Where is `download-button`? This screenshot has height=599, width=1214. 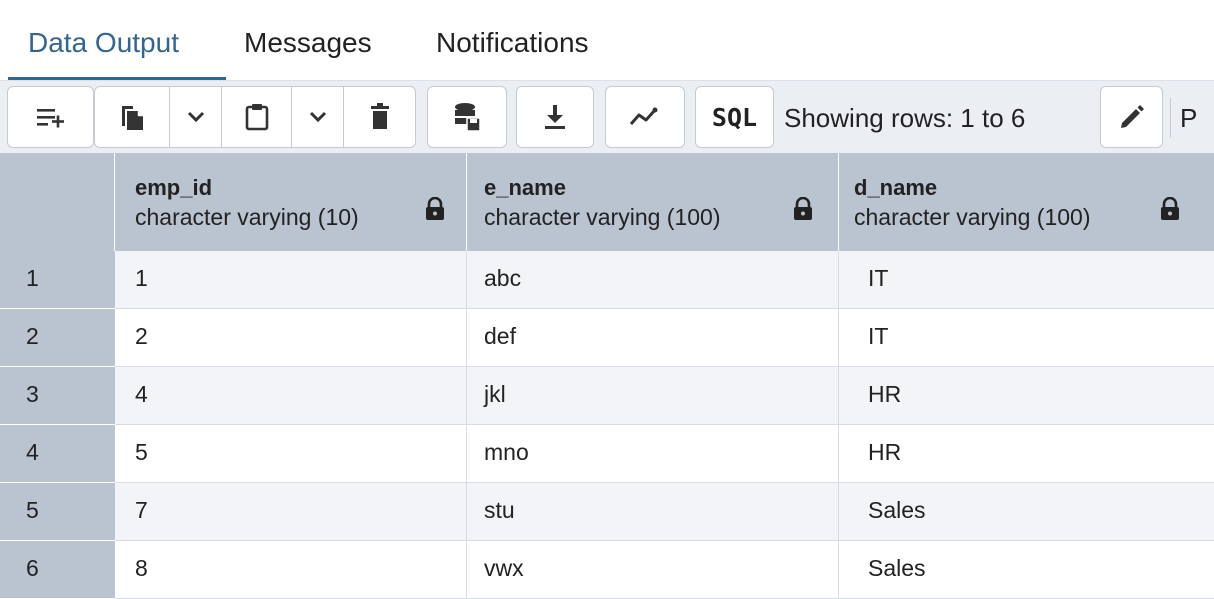 download-button is located at coordinates (555, 117).